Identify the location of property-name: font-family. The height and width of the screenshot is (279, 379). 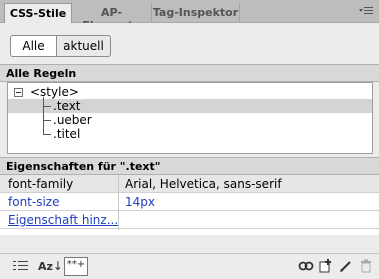
(41, 184).